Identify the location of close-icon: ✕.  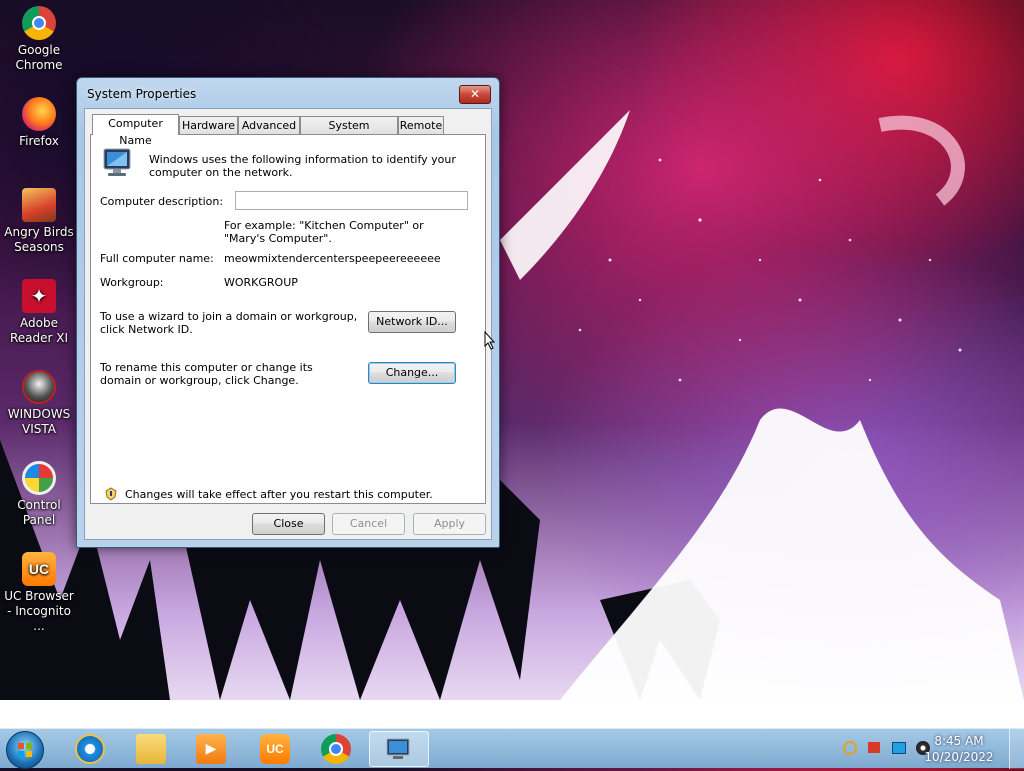
(475, 94).